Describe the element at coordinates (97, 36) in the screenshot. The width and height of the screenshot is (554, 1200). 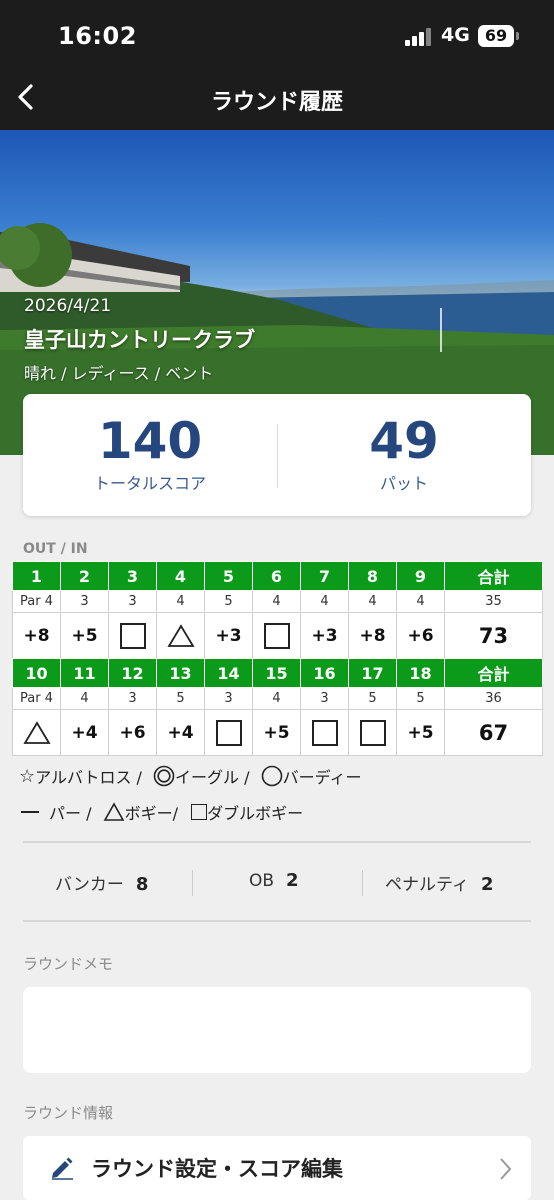
I see `status-time: 16:02` at that location.